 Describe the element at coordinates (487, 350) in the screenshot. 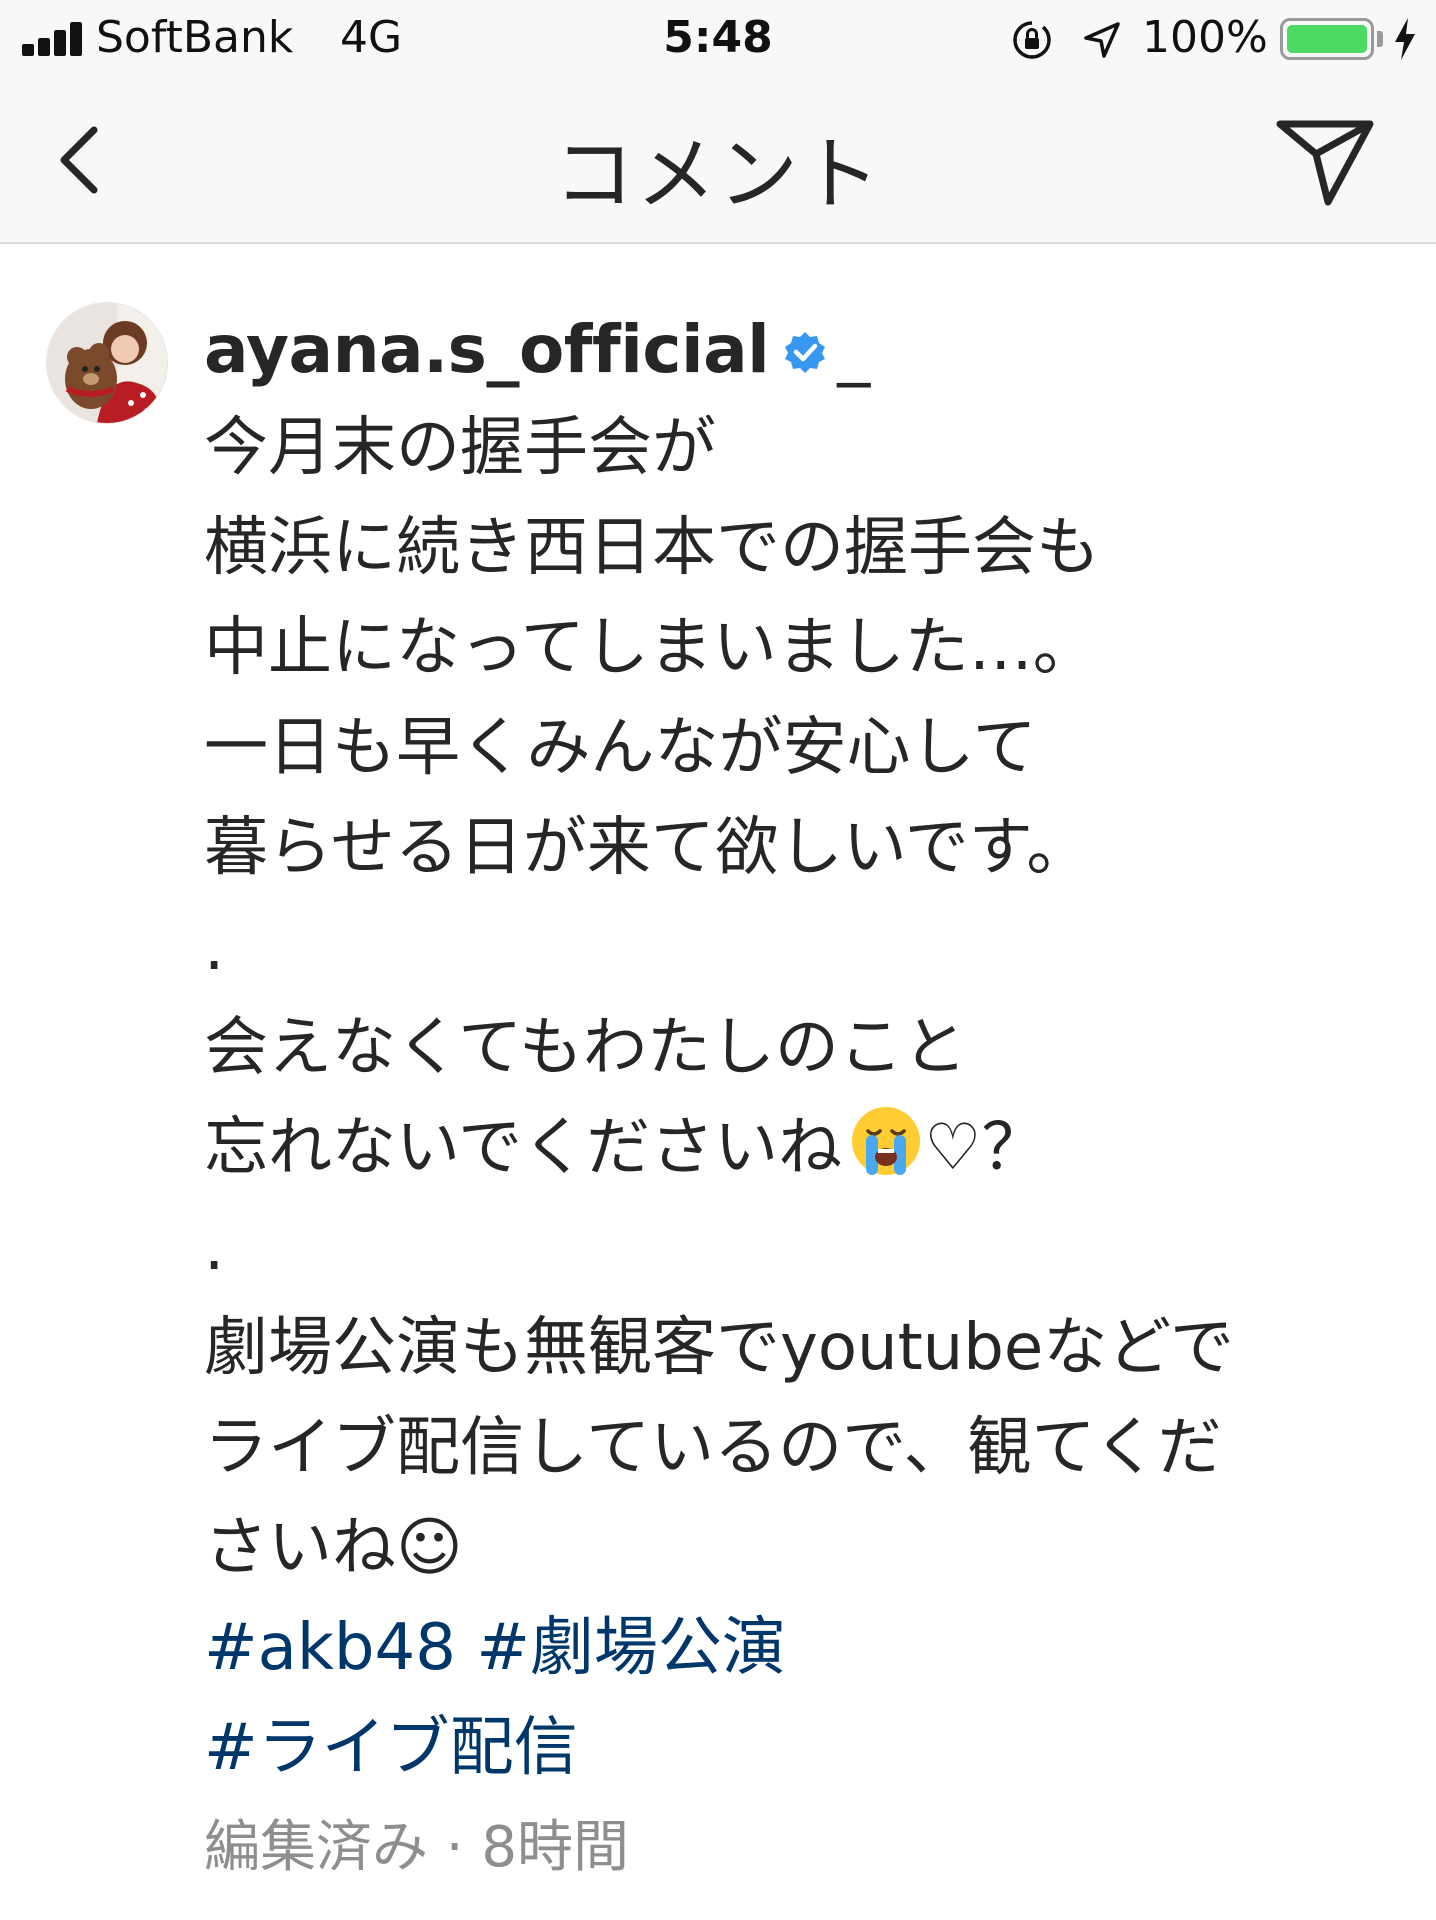

I see `username-link: ayana.s_official` at that location.